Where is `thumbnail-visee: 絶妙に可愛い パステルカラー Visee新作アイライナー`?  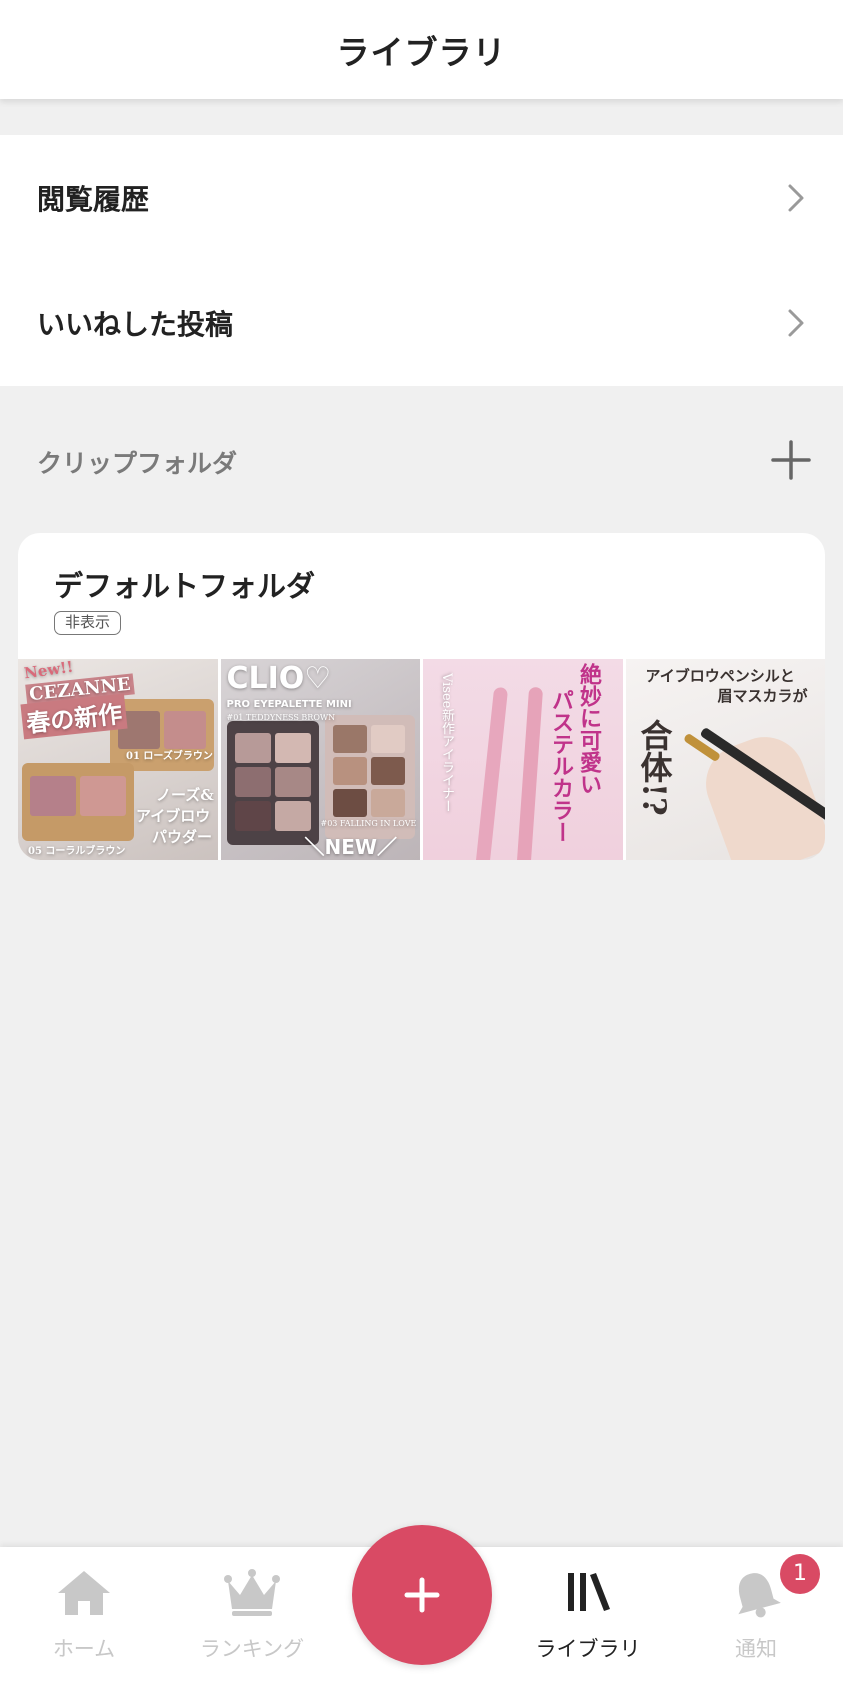 thumbnail-visee: 絶妙に可愛い パステルカラー Visee新作アイライナー is located at coordinates (523, 759).